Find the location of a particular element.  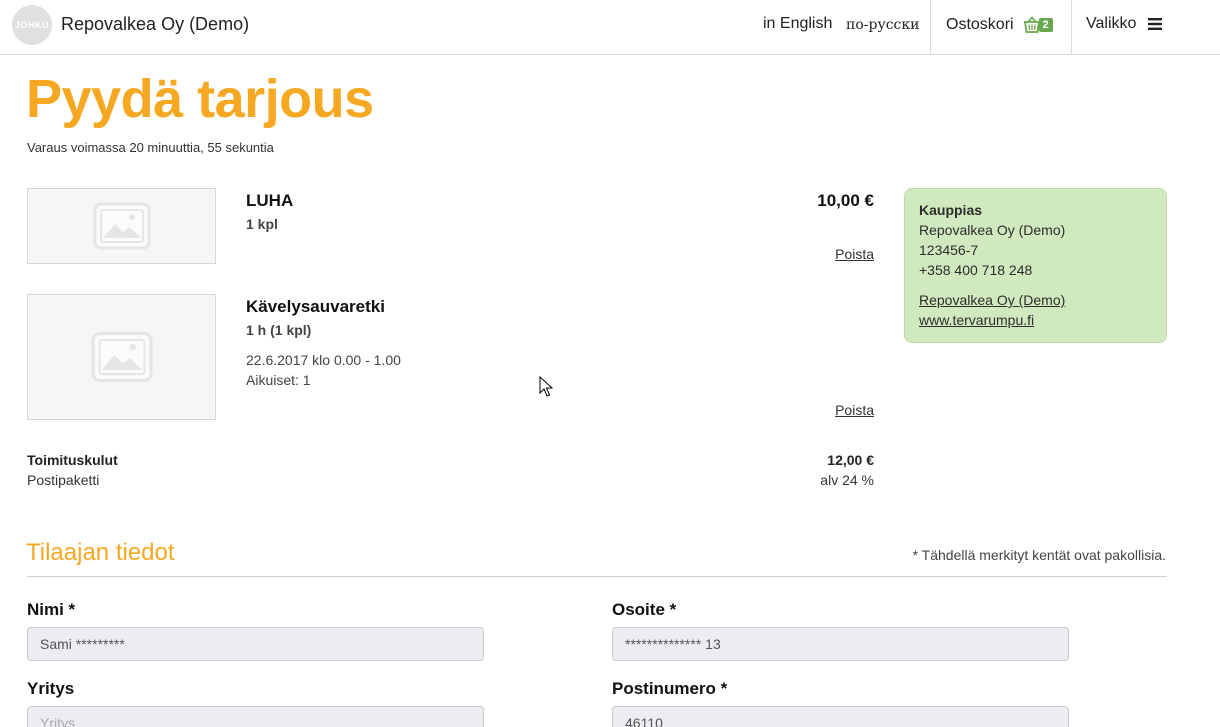

section-divider is located at coordinates (597, 576).